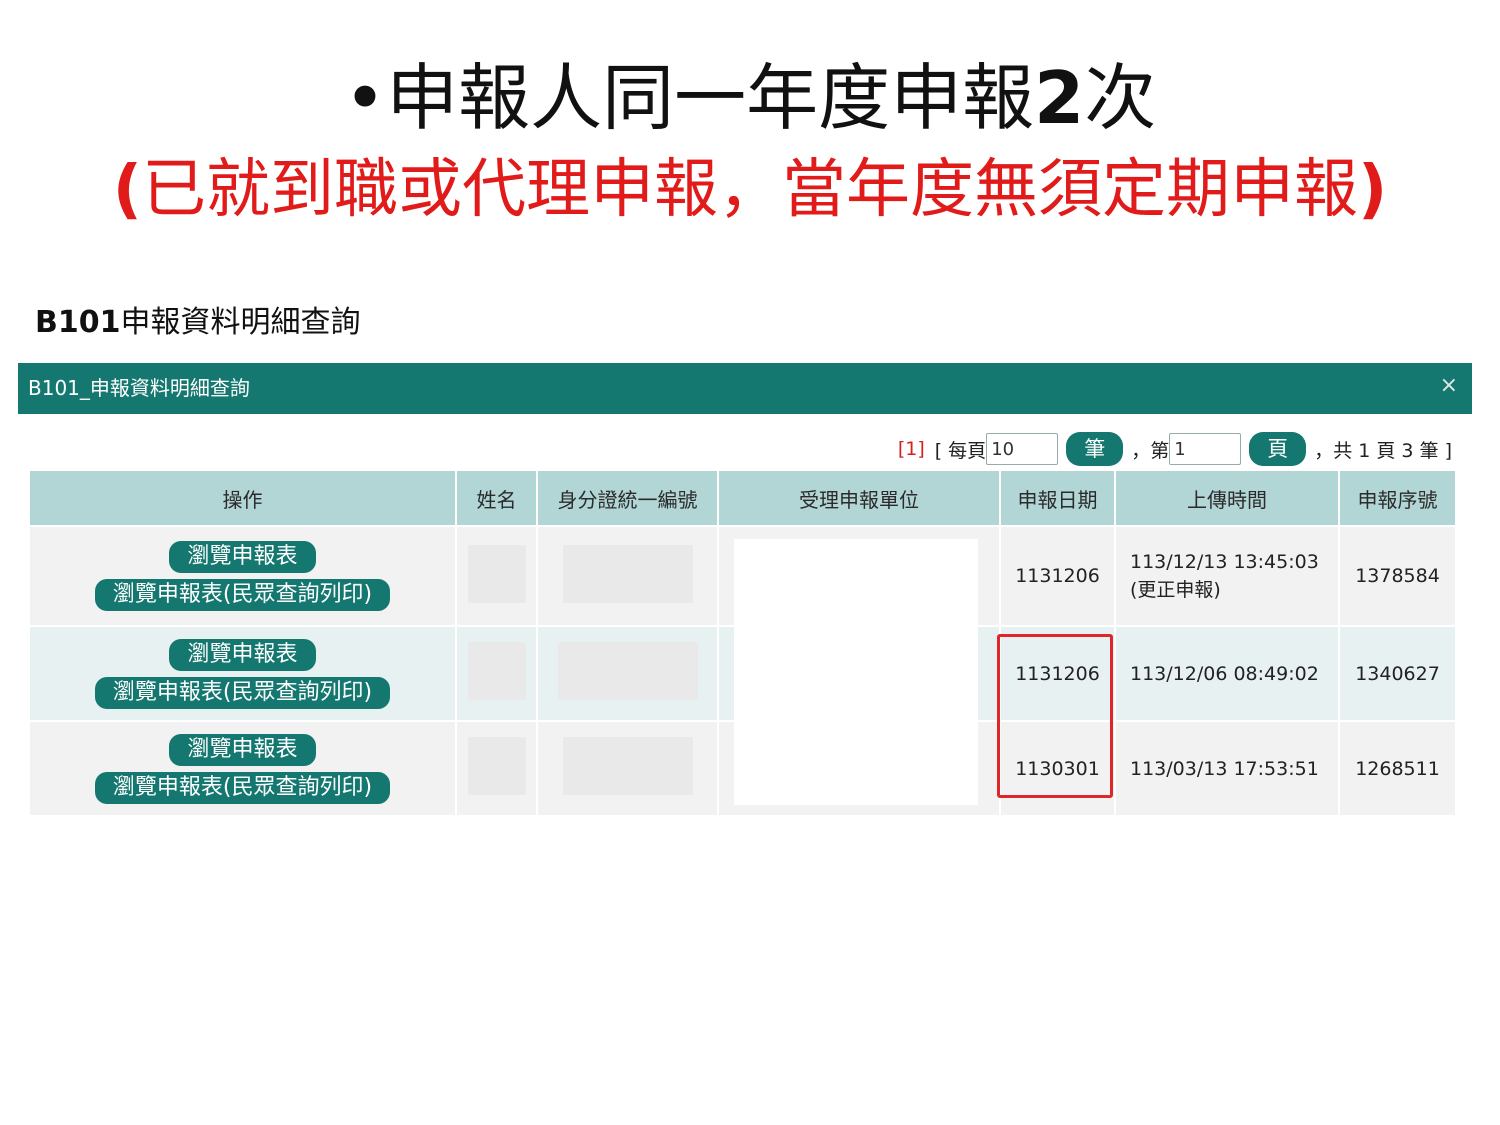 This screenshot has height=1125, width=1500. I want to click on upload-time-cell: 113/12/06 08:49:02, so click(1227, 673).